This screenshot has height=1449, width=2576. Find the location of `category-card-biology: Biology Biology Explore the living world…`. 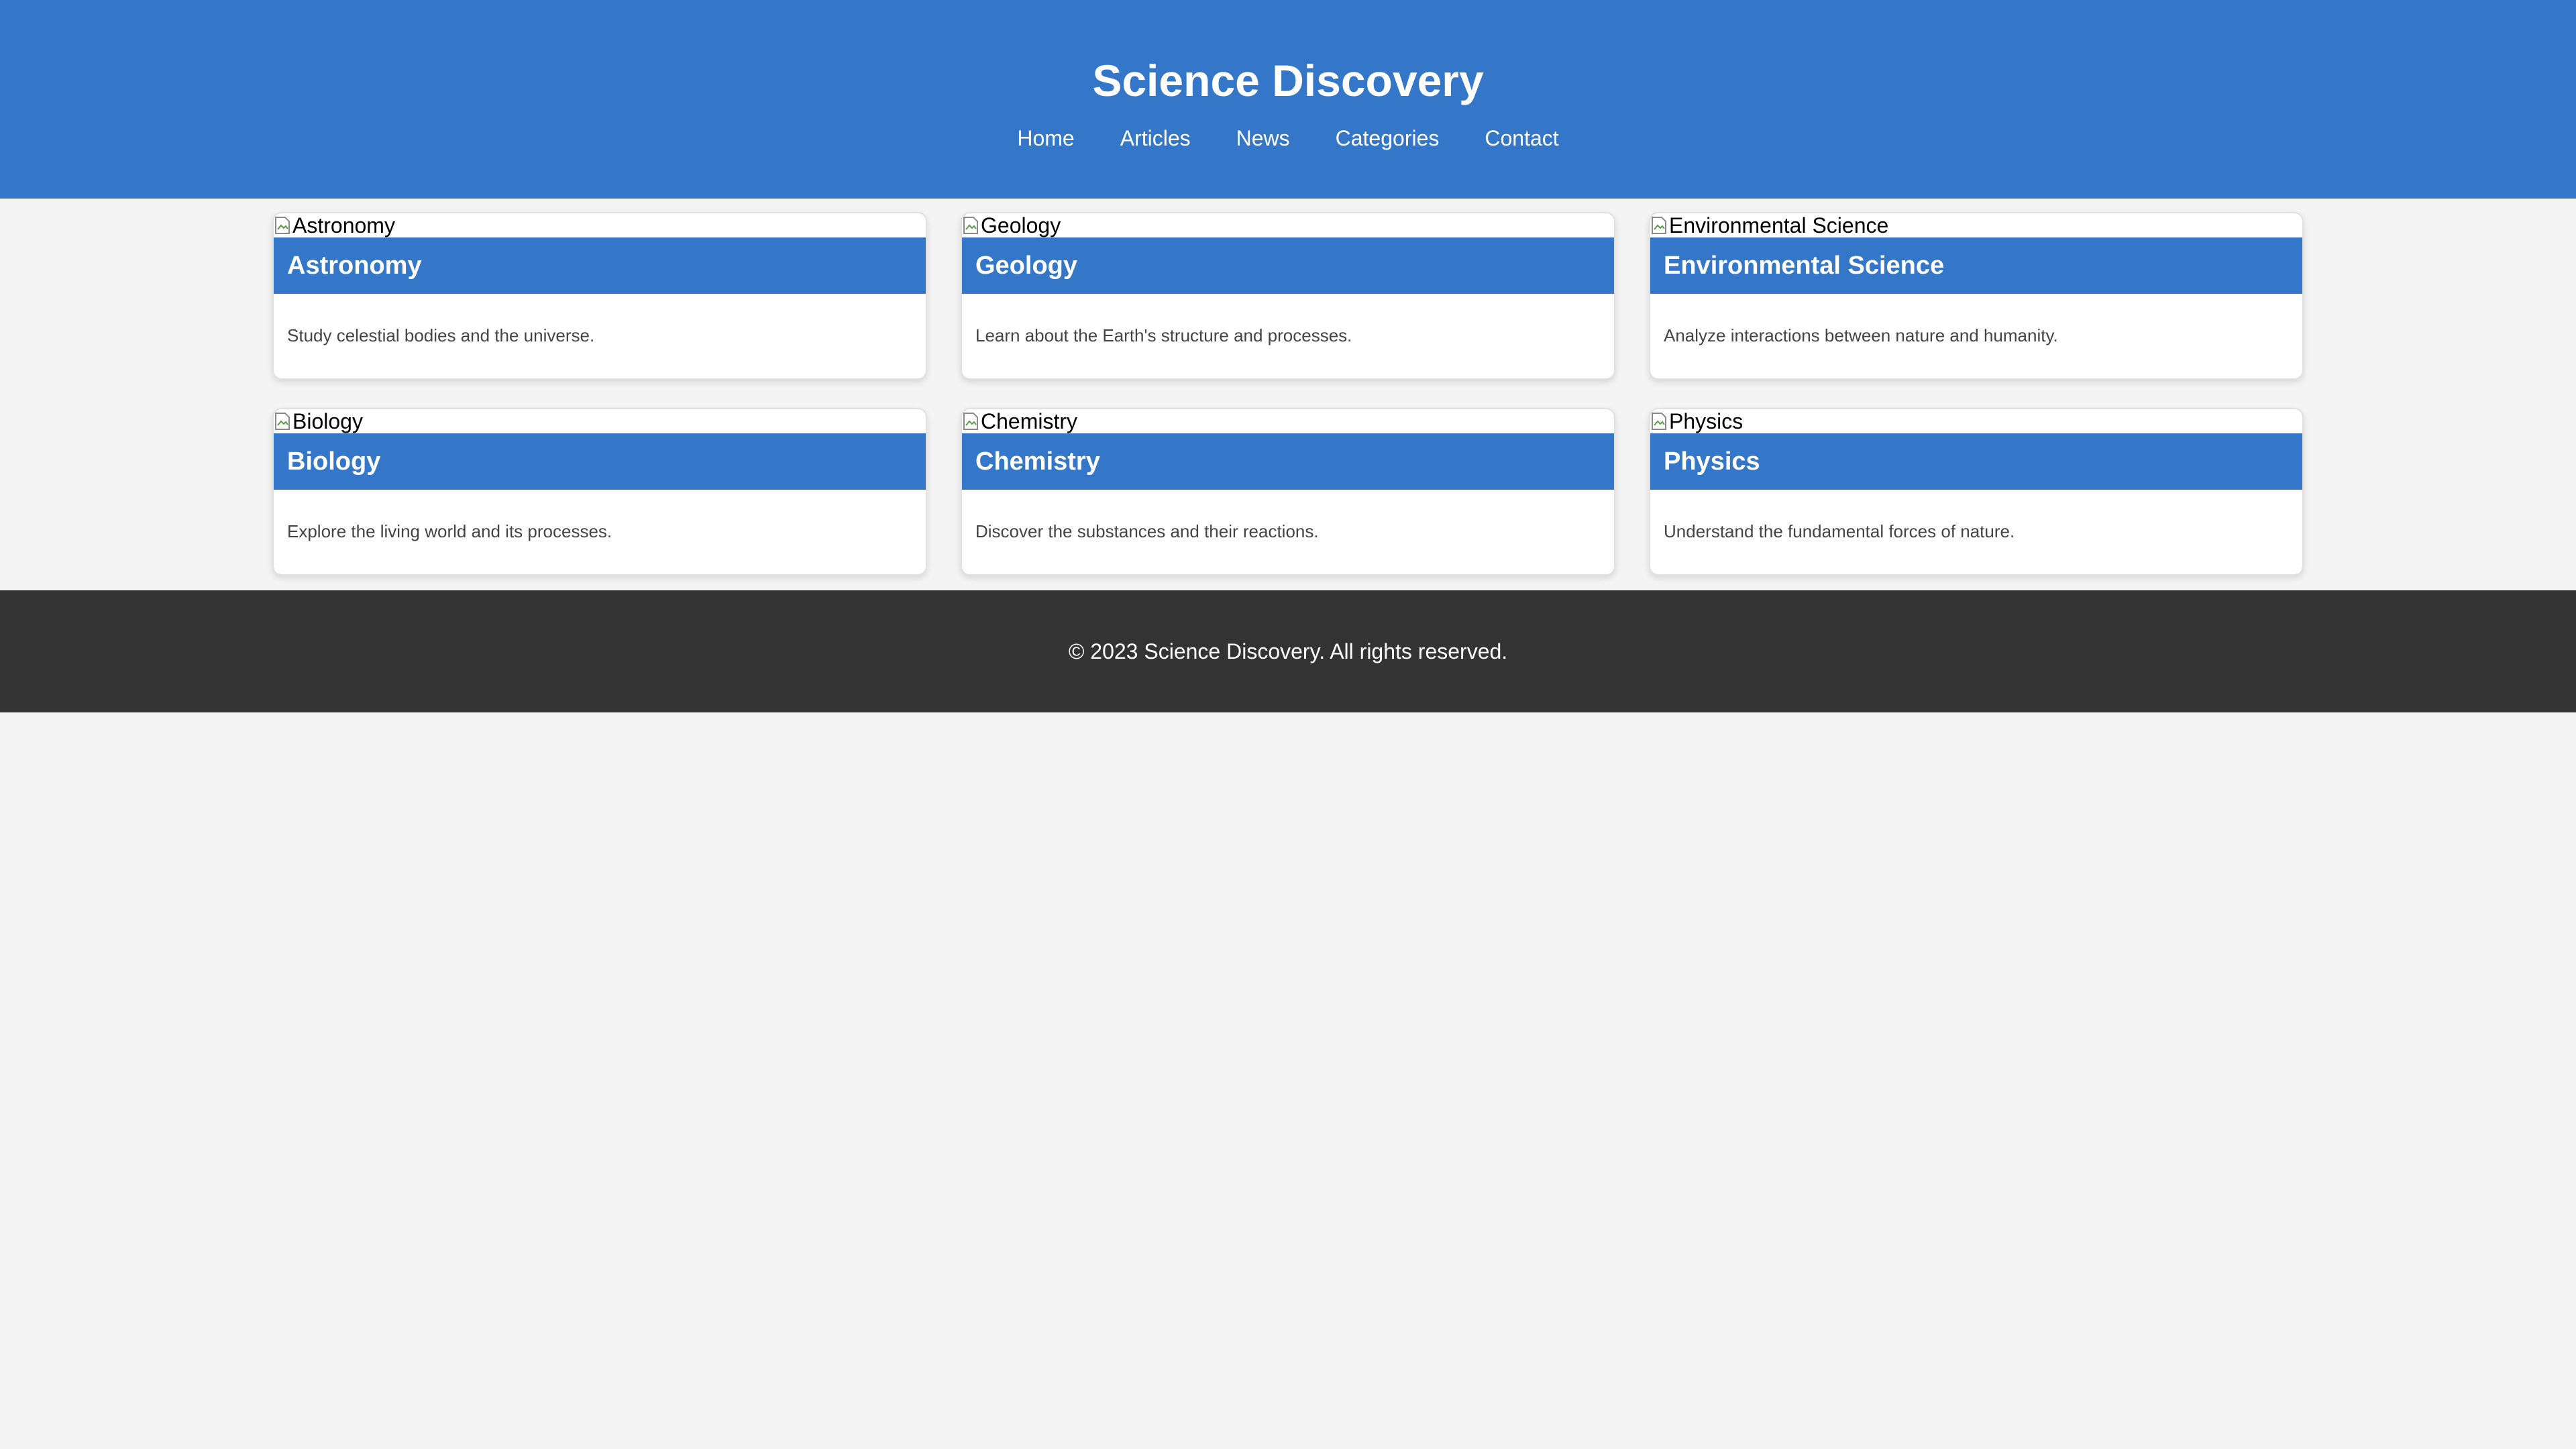

category-card-biology: Biology Biology Explore the living world… is located at coordinates (599, 492).